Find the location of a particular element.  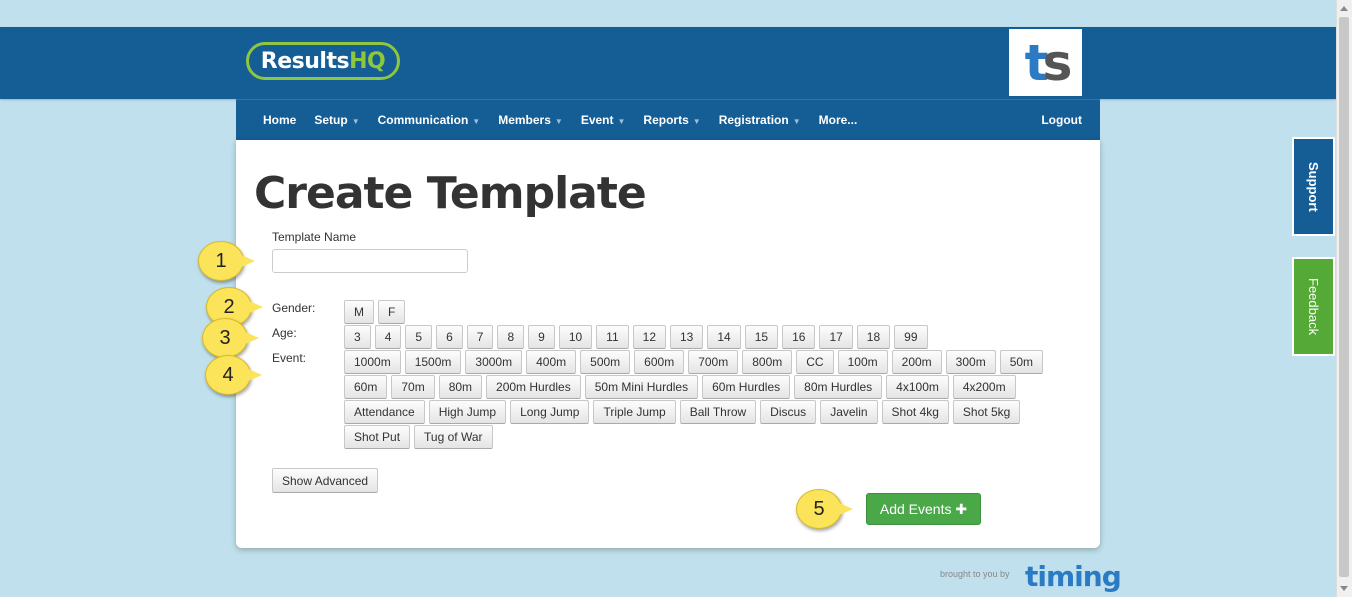

event-button-200m-hurdles: 200m Hurdles is located at coordinates (533, 387).